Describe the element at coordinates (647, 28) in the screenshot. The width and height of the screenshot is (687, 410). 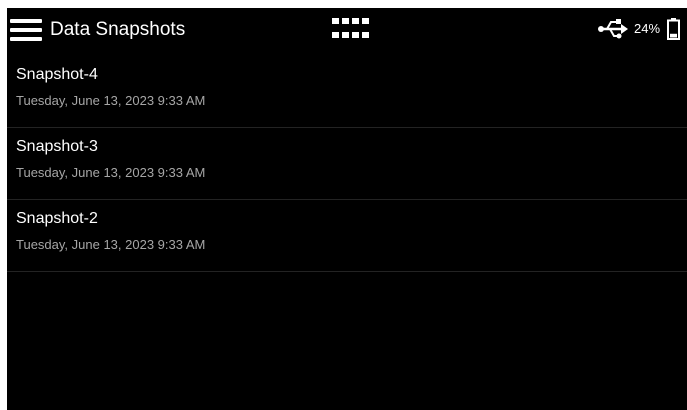
I see `battery-percent: 24%` at that location.